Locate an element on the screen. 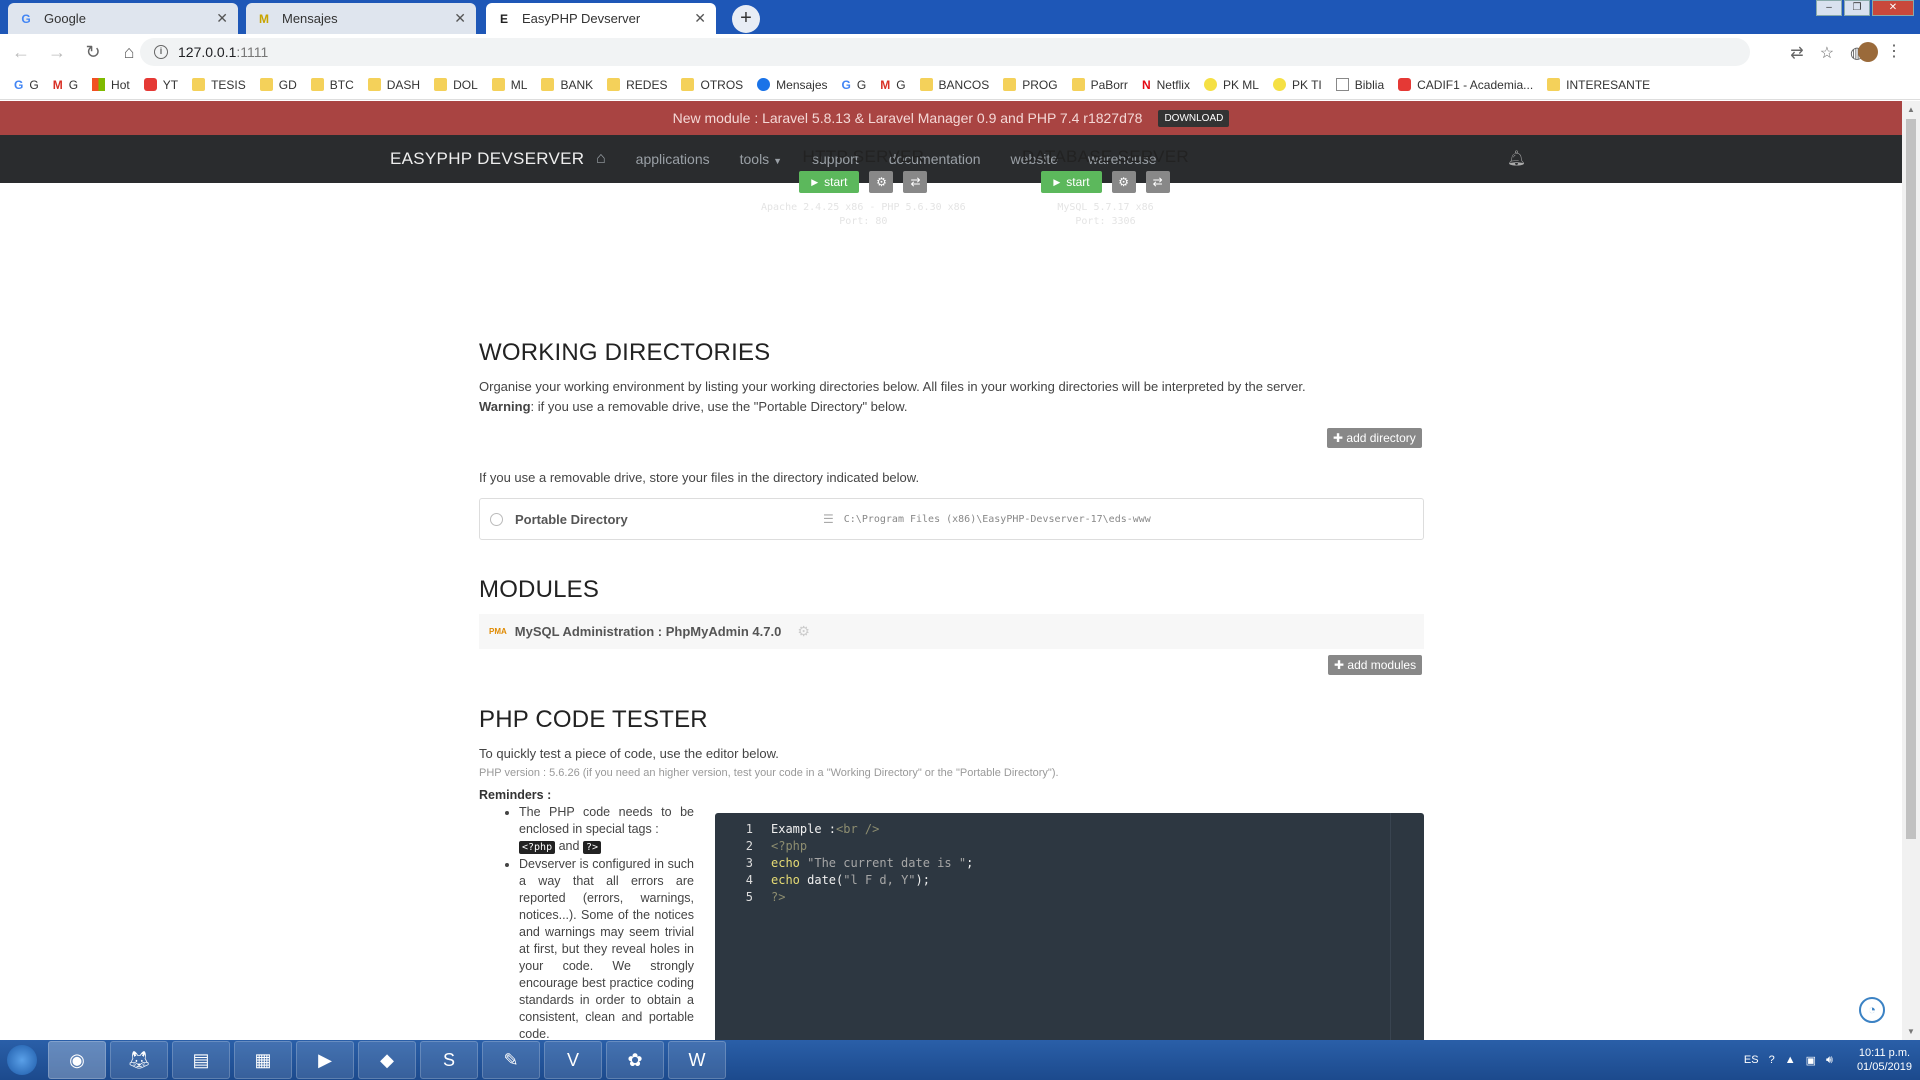  bookmark-item: DOL is located at coordinates (456, 85).